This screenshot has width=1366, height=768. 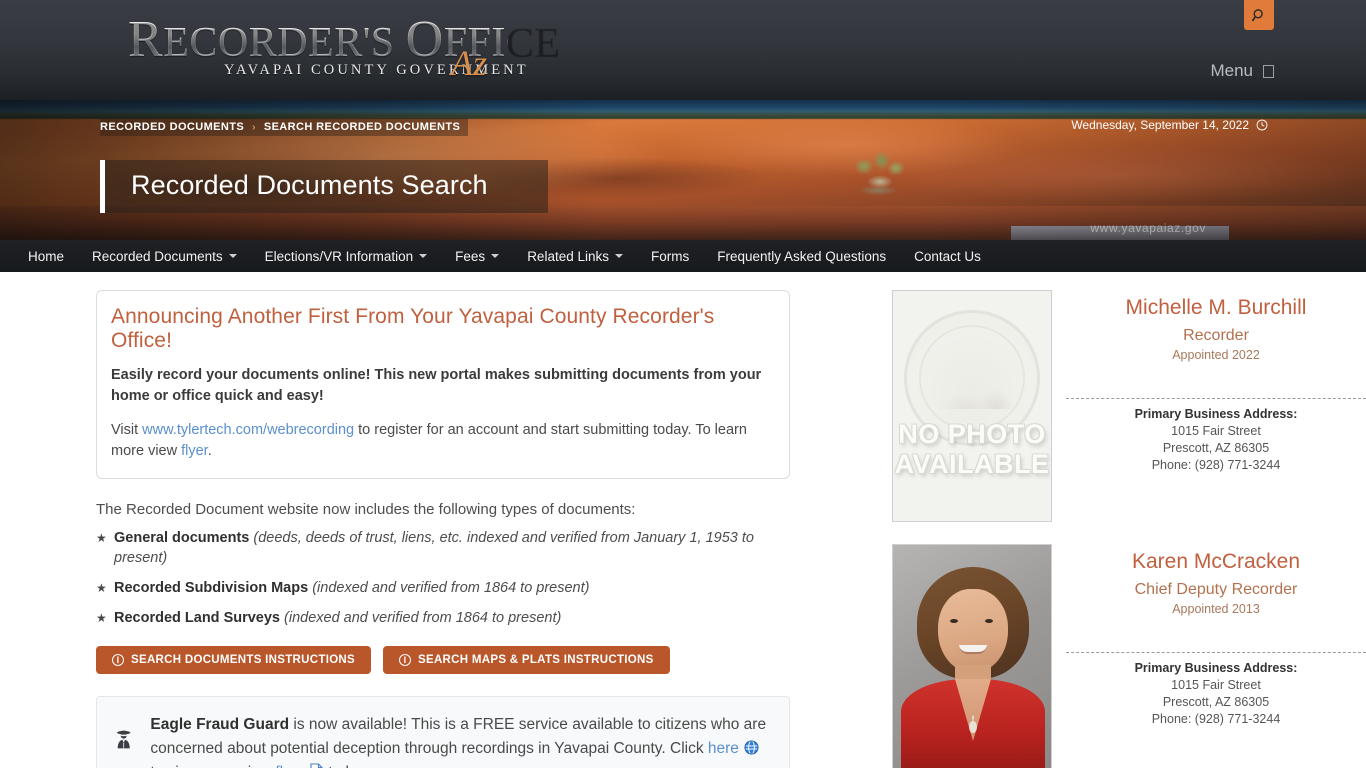 What do you see at coordinates (1216, 355) in the screenshot?
I see `person-appointed: Appointed 2022` at bounding box center [1216, 355].